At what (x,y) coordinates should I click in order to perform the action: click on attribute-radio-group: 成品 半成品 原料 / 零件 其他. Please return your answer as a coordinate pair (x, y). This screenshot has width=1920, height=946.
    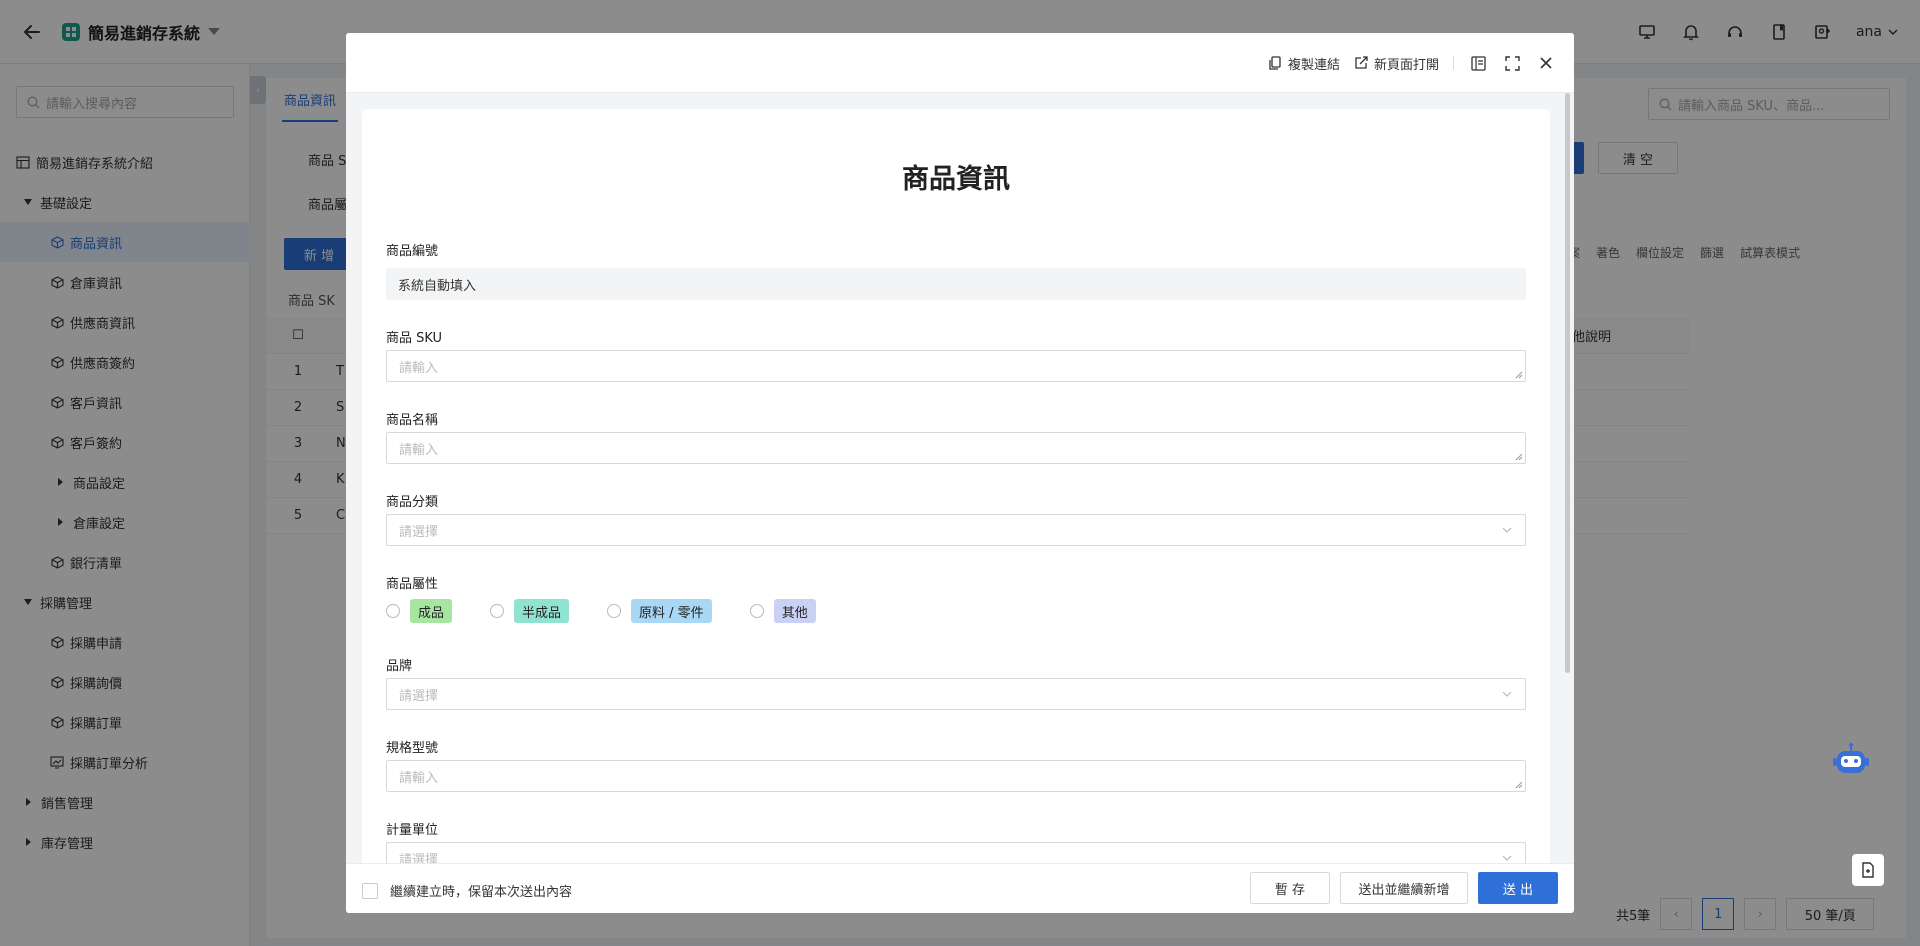
    Looking at the image, I should click on (620, 611).